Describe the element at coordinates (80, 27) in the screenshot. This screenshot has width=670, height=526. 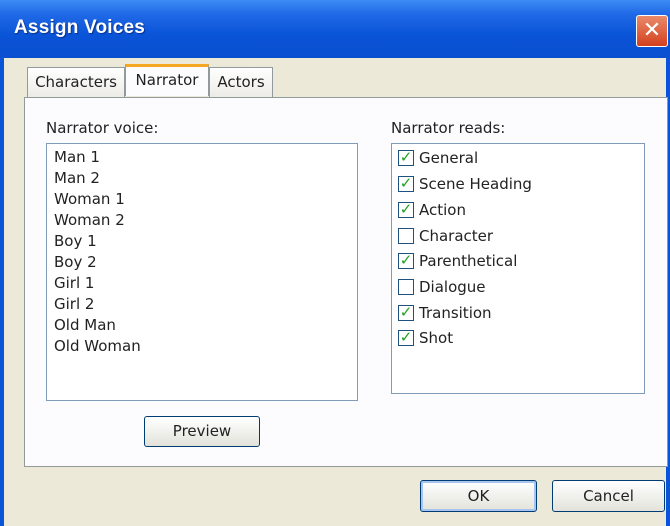
I see `window-title: Assign Voices` at that location.